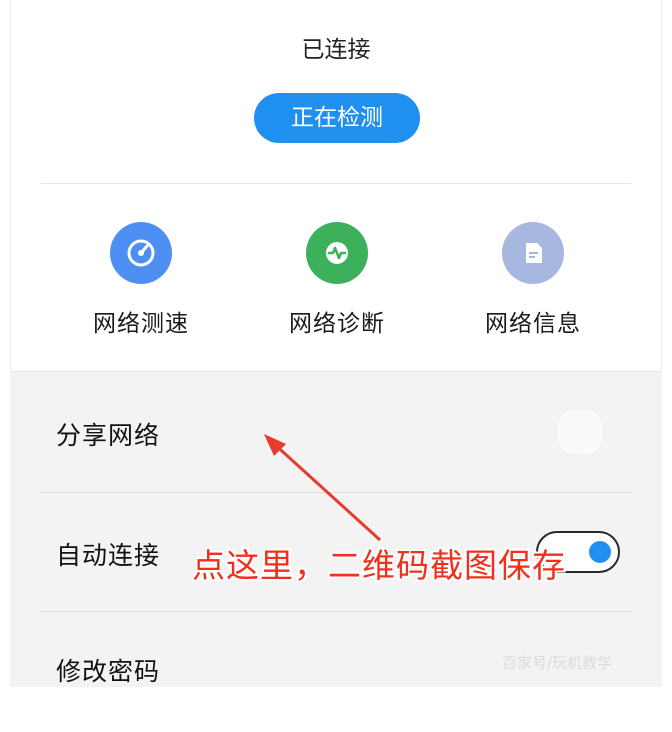  I want to click on network-info-tool: 网络信息, so click(533, 280).